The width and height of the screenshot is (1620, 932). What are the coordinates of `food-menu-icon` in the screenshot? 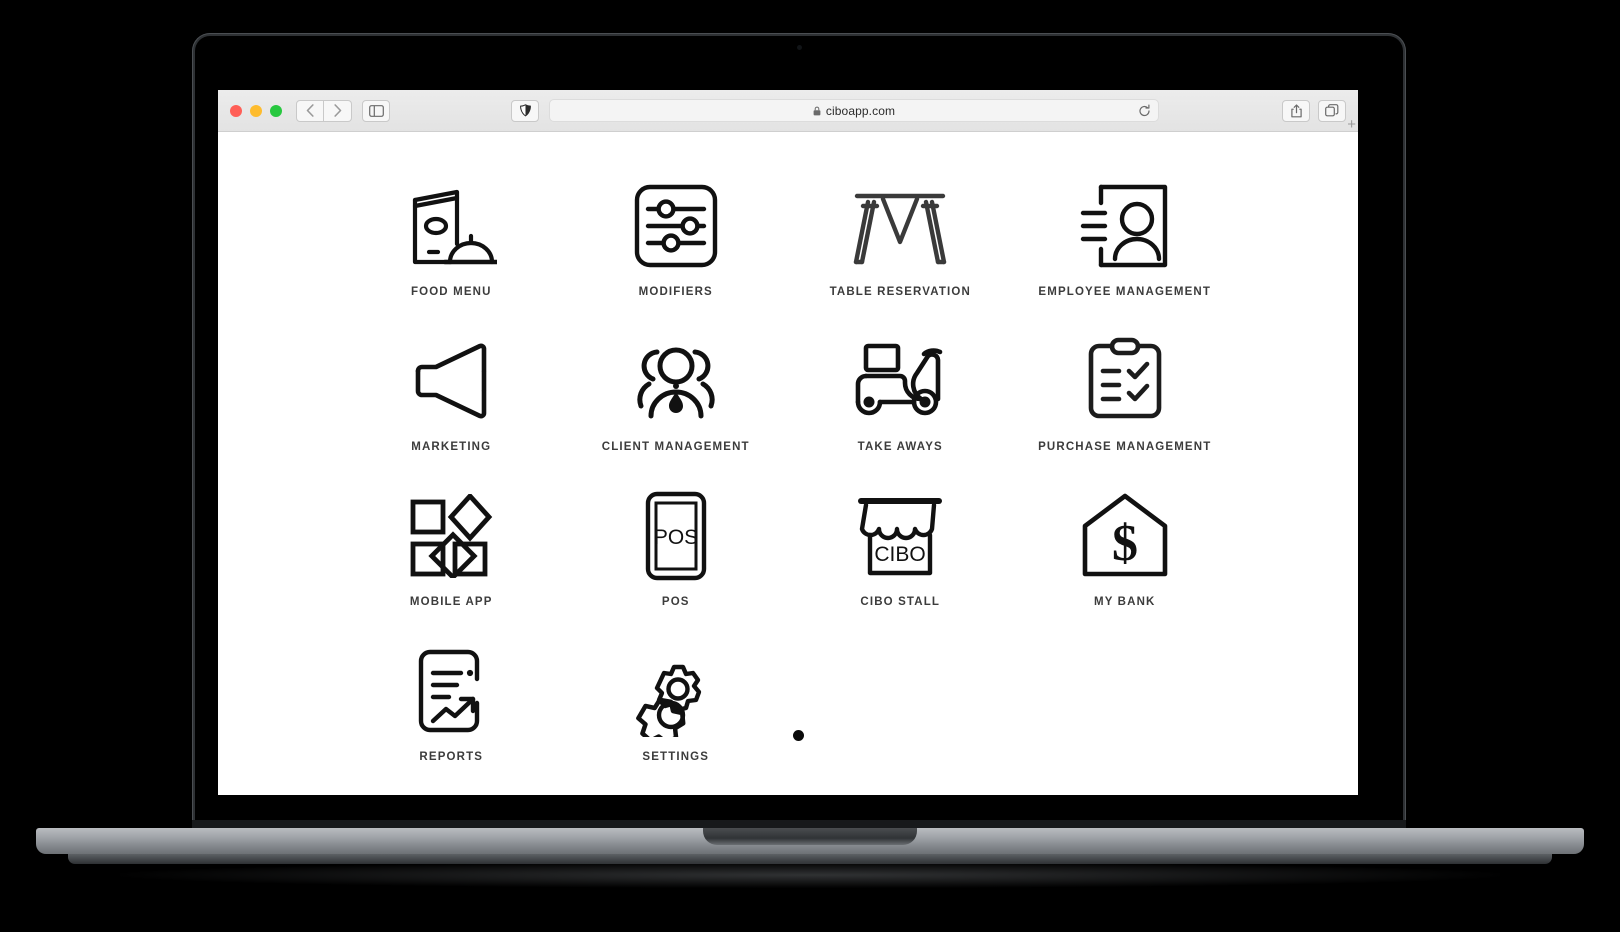 It's located at (451, 226).